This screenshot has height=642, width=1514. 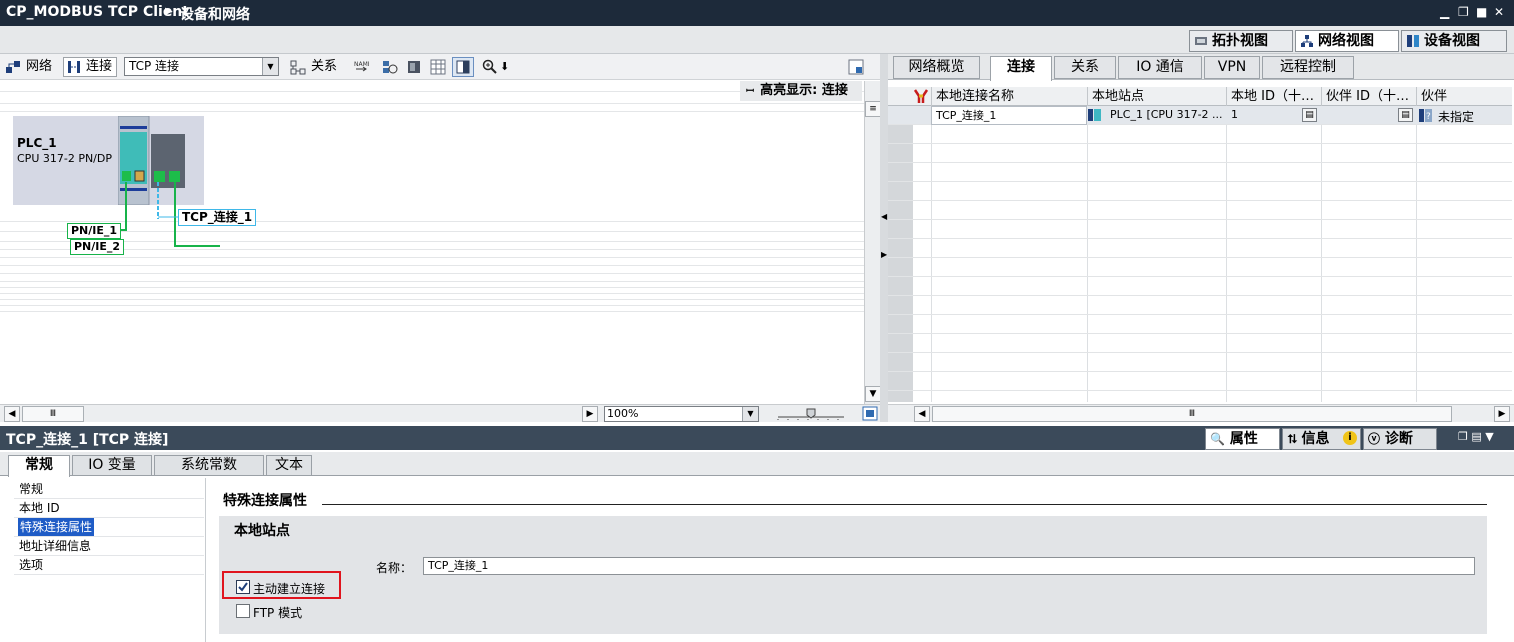 I want to click on svg-text: NAME, so click(x=361, y=64).